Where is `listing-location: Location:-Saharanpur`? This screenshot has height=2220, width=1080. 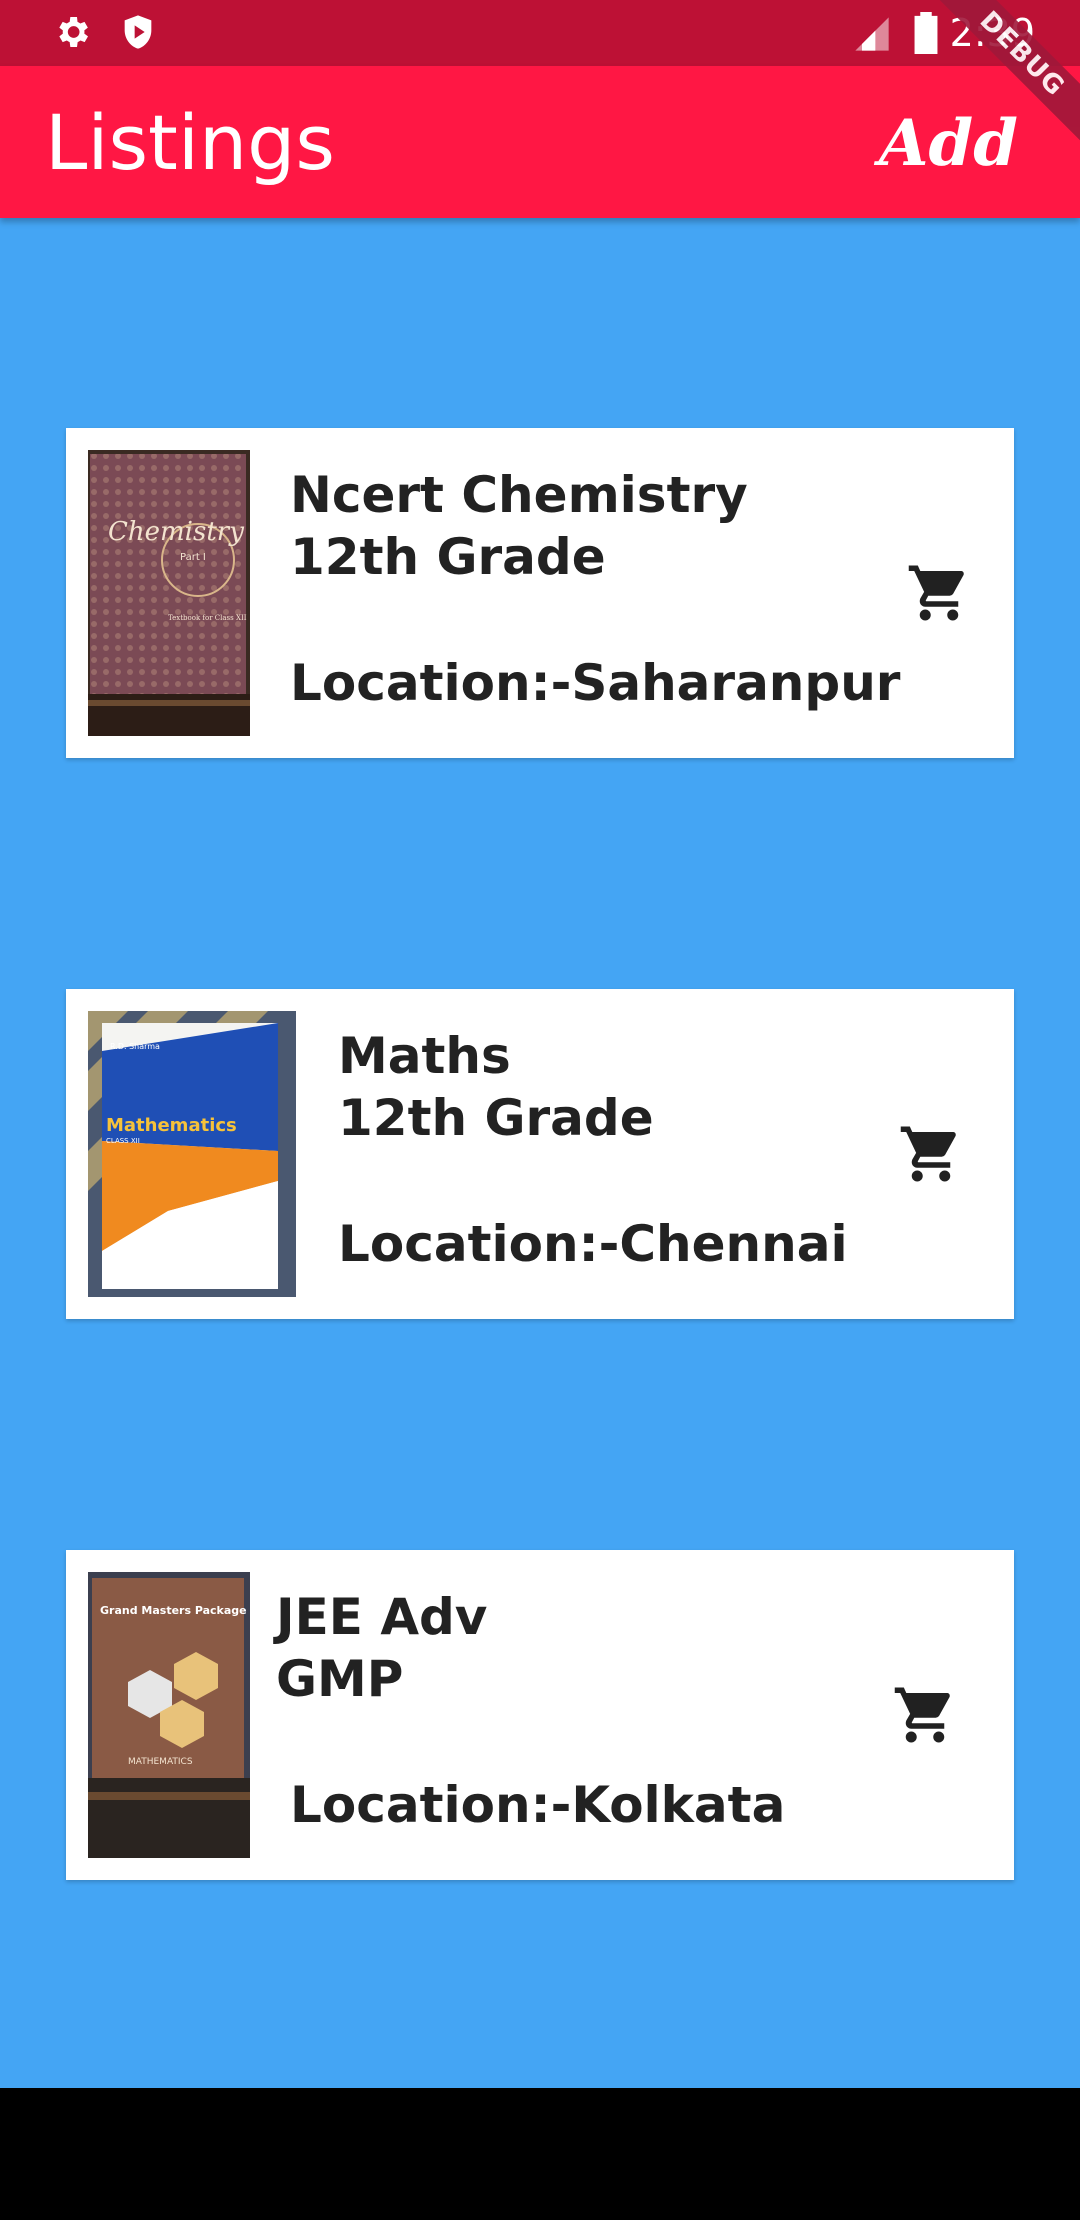 listing-location: Location:-Saharanpur is located at coordinates (595, 683).